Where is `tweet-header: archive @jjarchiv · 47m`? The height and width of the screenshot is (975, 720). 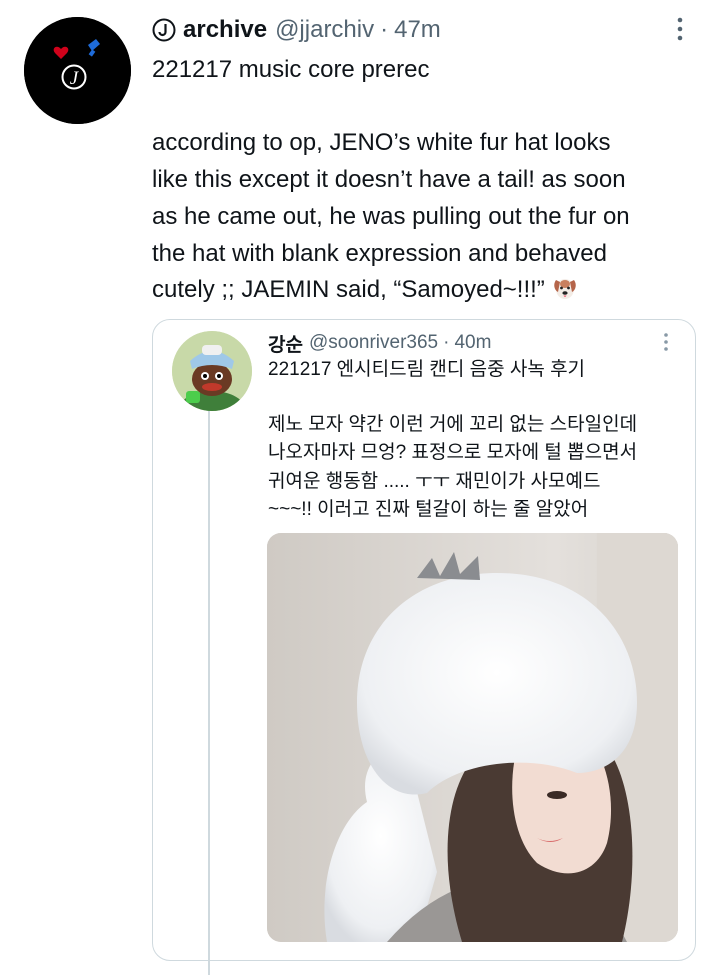
tweet-header: archive @jjarchiv · 47m is located at coordinates (296, 30).